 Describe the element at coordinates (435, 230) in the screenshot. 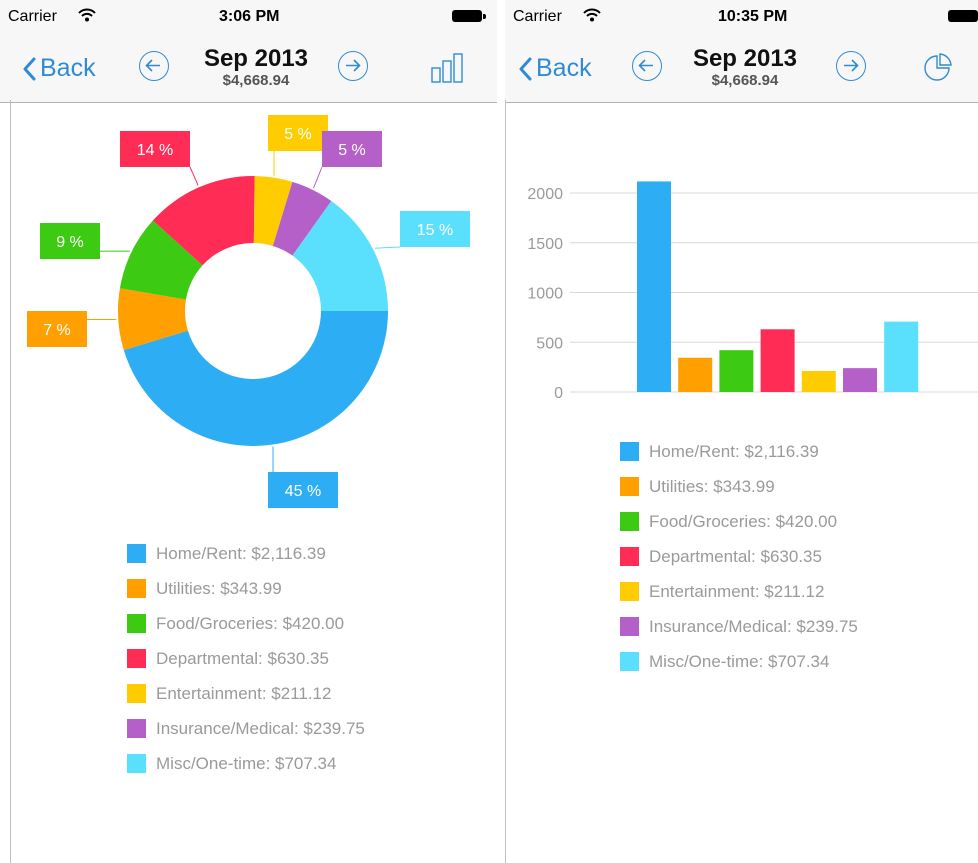

I see `slice-percent-label: 15 %` at that location.